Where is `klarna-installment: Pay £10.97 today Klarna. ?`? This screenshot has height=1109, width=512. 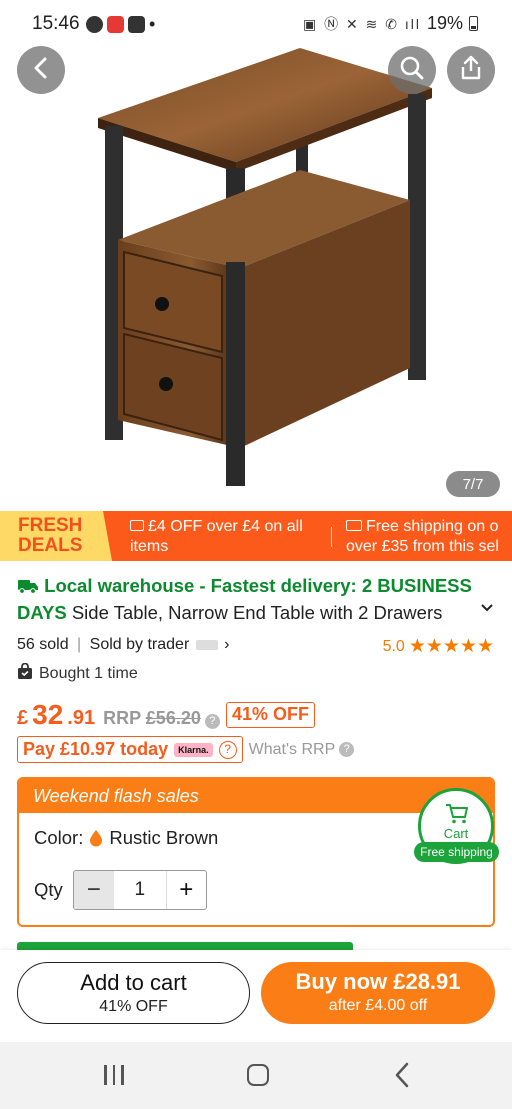
klarna-installment: Pay £10.97 today Klarna. ? is located at coordinates (130, 749).